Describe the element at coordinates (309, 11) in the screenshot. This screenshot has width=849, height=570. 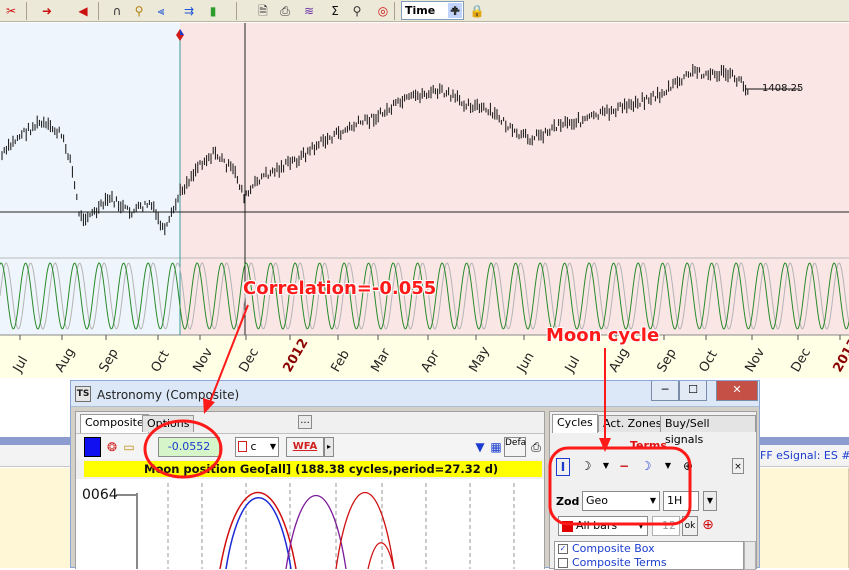
I see `wave-chart-icon: ≋` at that location.